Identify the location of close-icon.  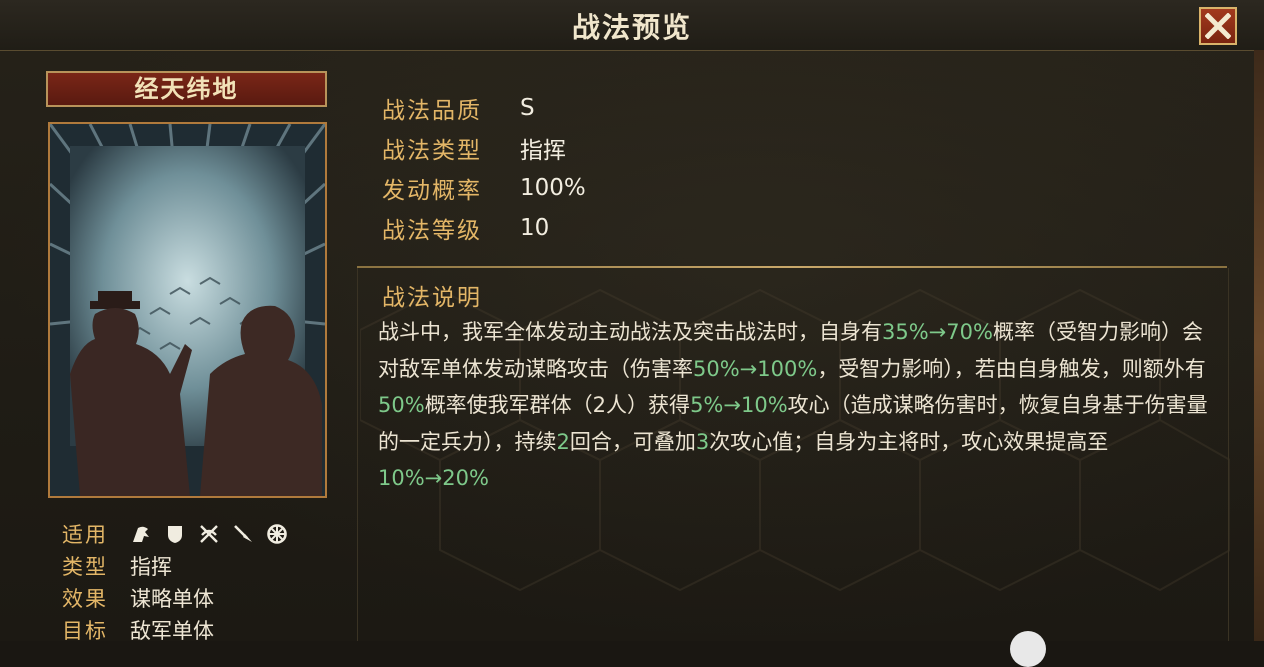
(1218, 26).